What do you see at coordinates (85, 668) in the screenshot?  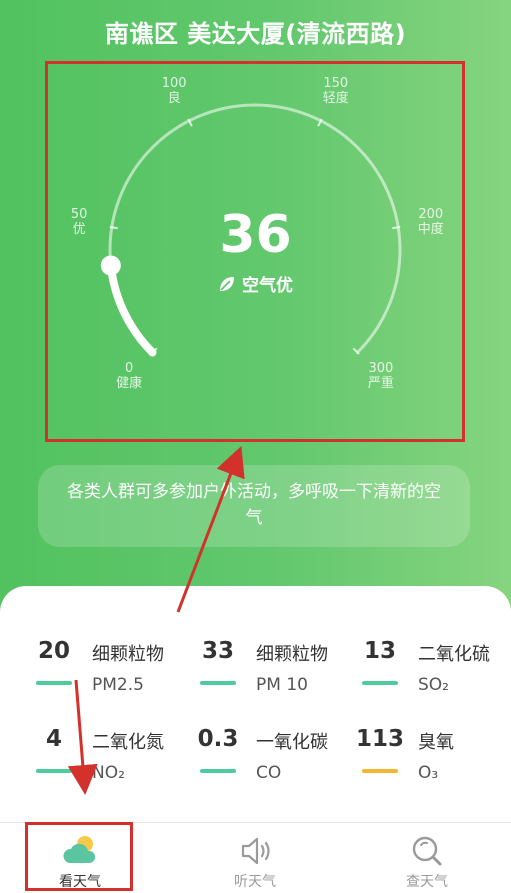 I see `pollutant-item: 20 细颗粒物 PM2.5` at bounding box center [85, 668].